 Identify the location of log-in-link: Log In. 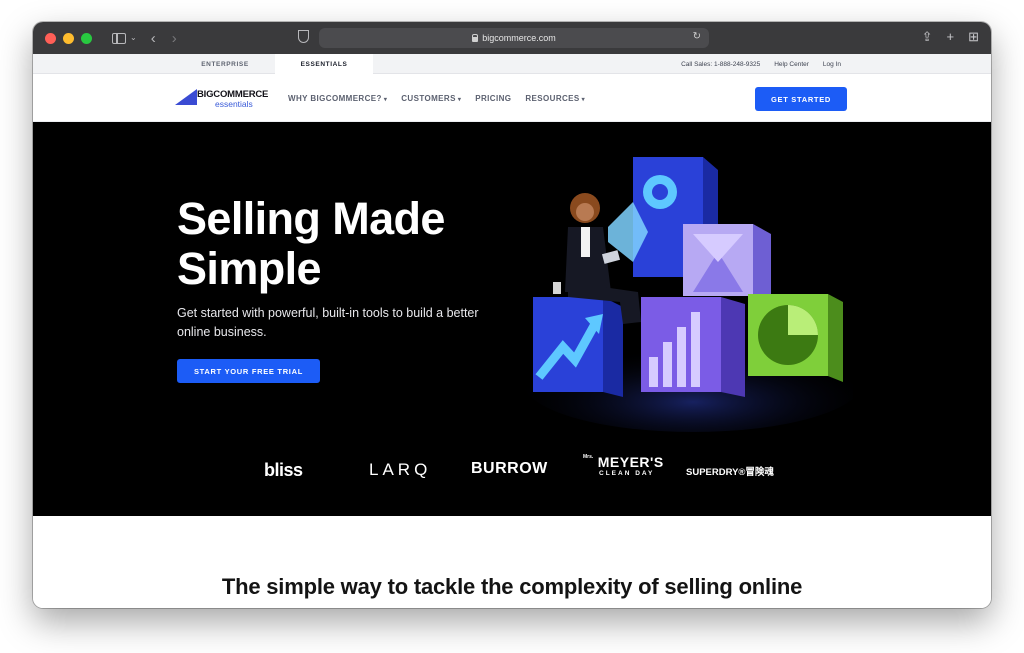
(832, 64).